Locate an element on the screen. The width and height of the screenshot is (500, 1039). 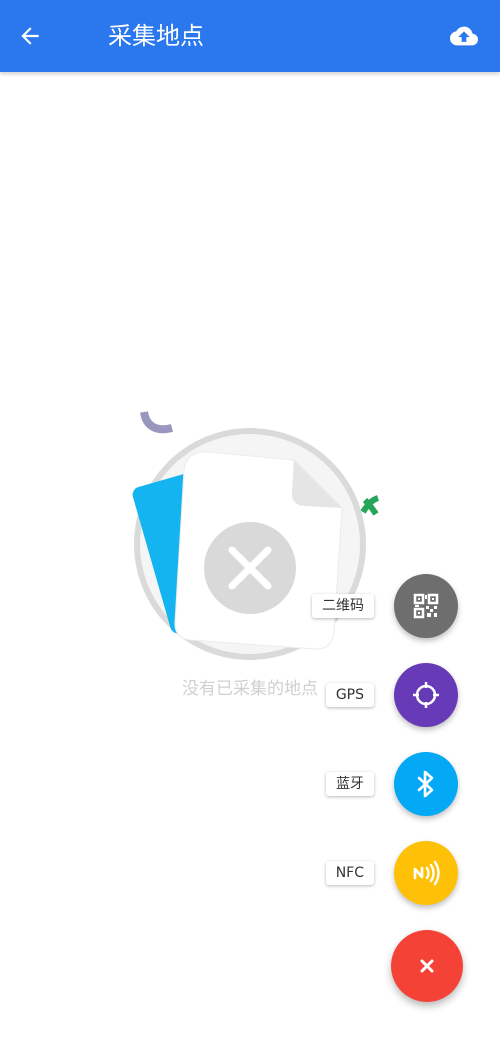
nfc-icon is located at coordinates (426, 873).